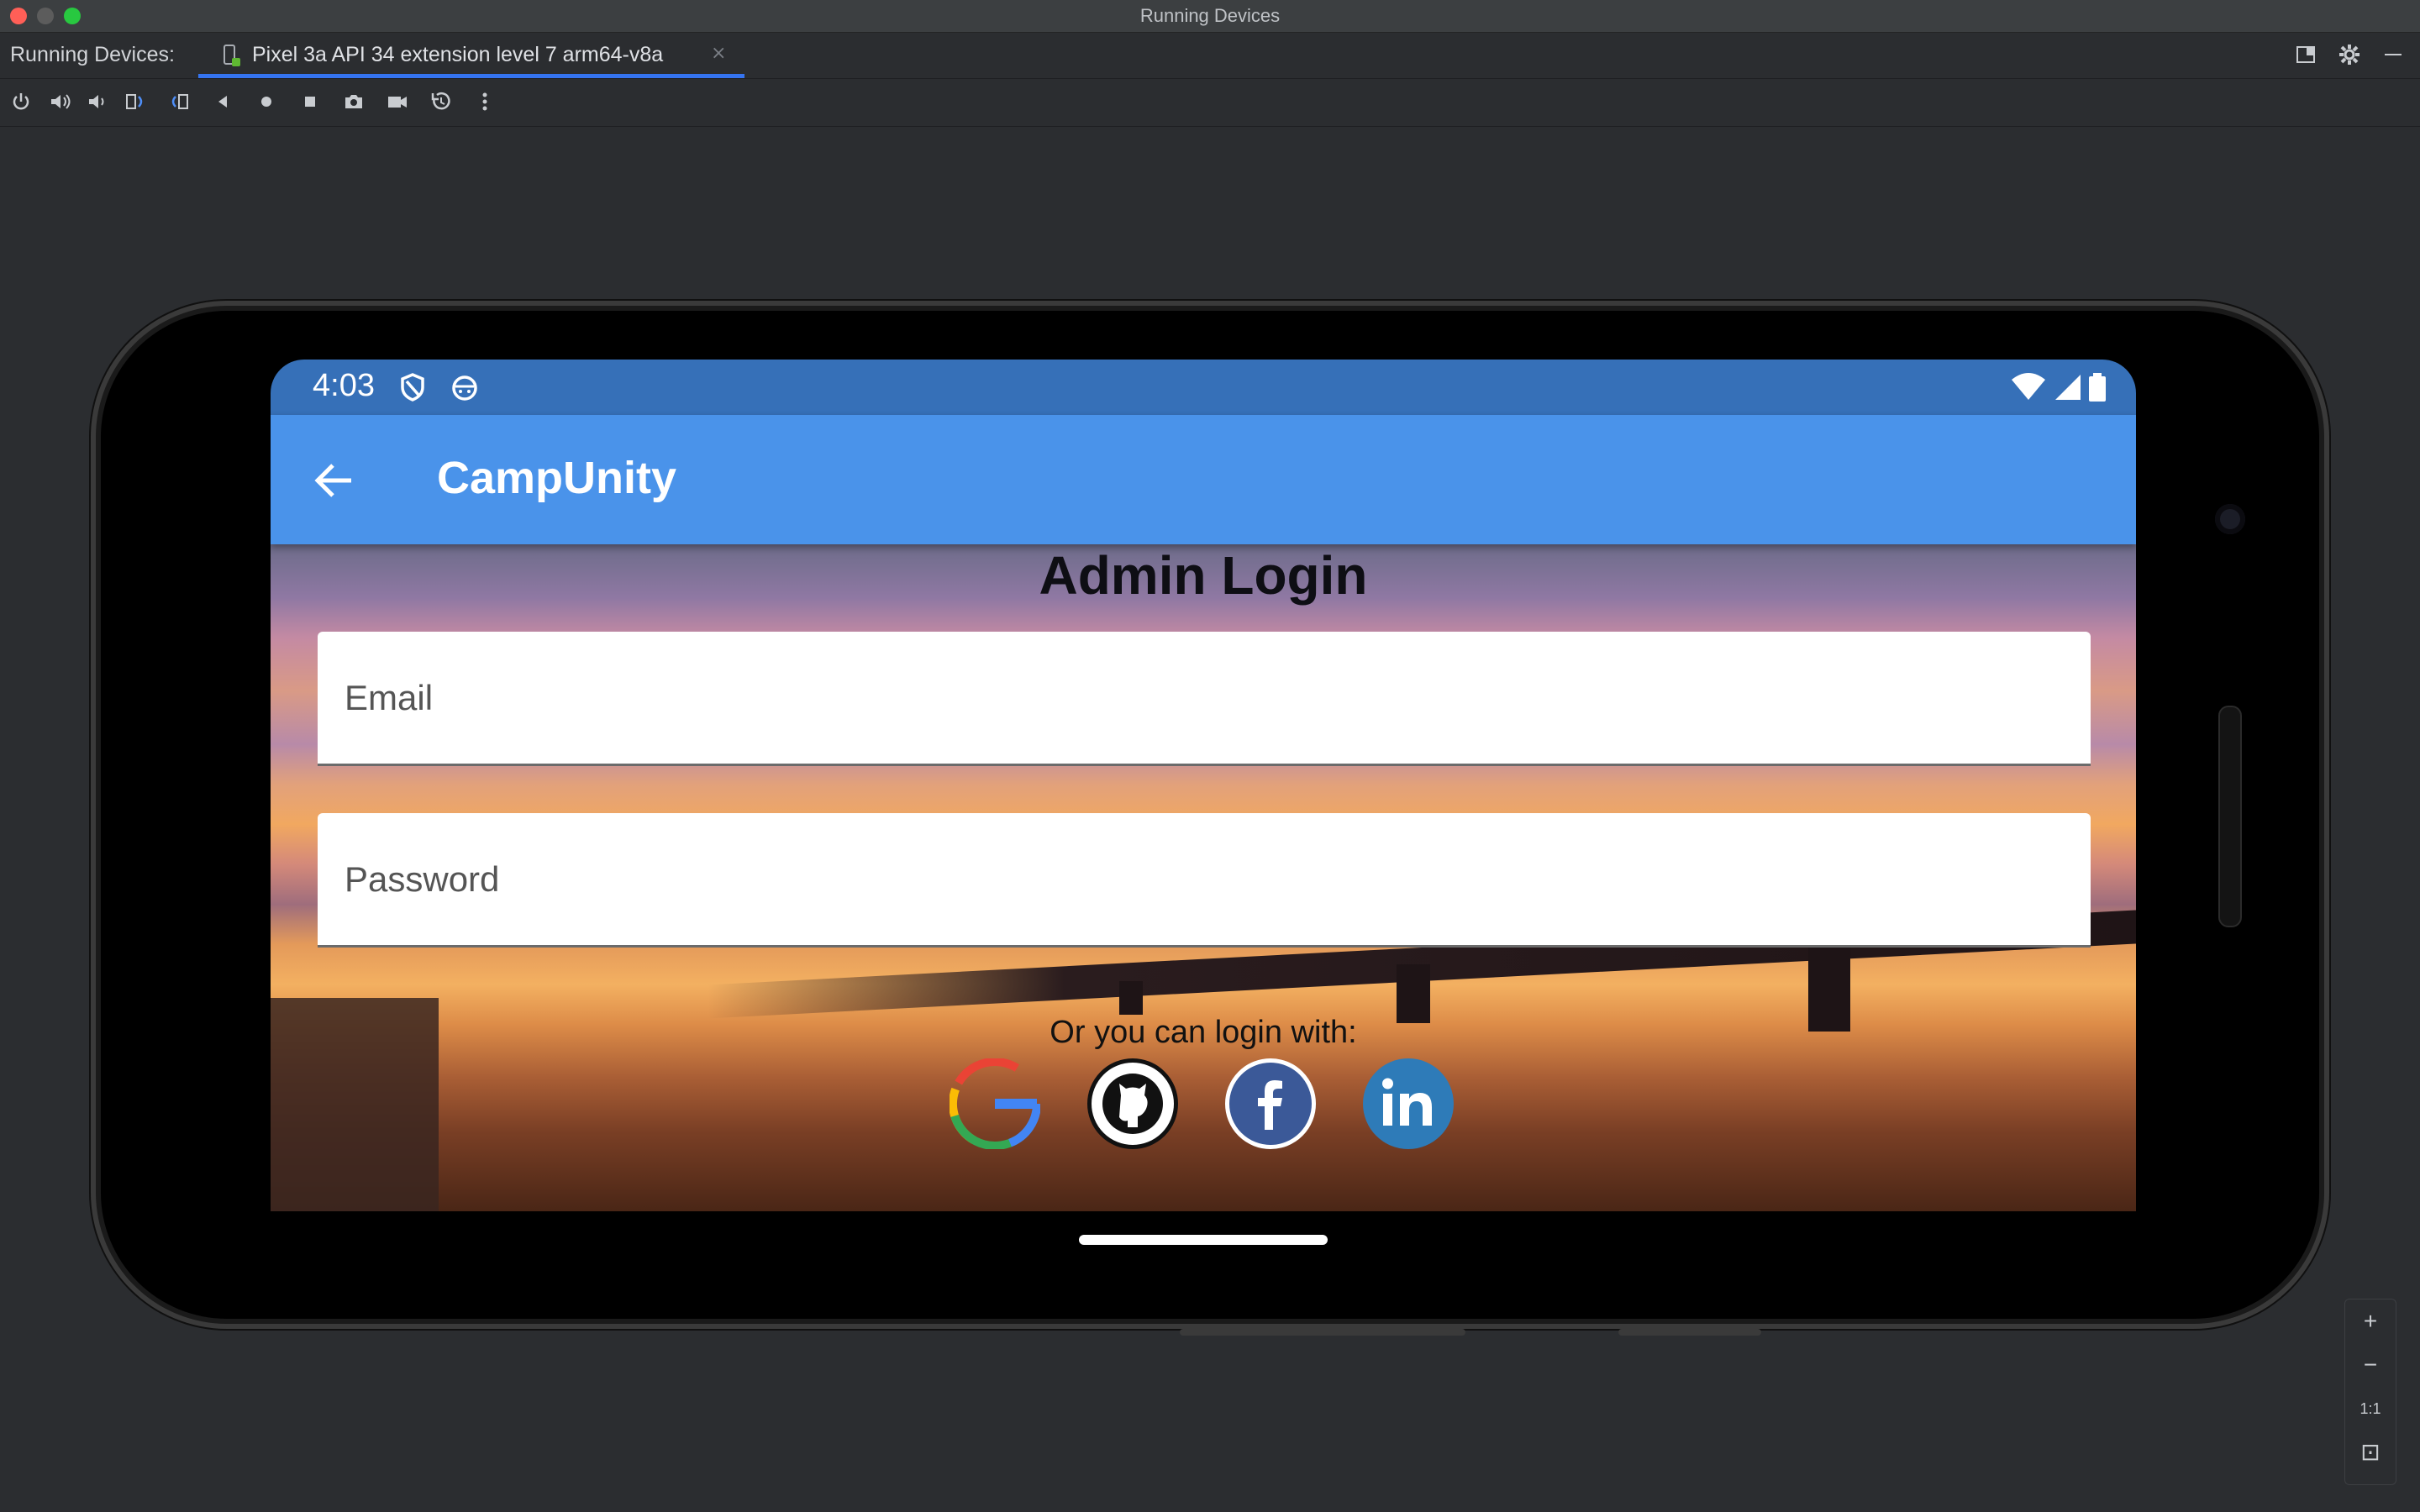  I want to click on google-login-button, so click(995, 1103).